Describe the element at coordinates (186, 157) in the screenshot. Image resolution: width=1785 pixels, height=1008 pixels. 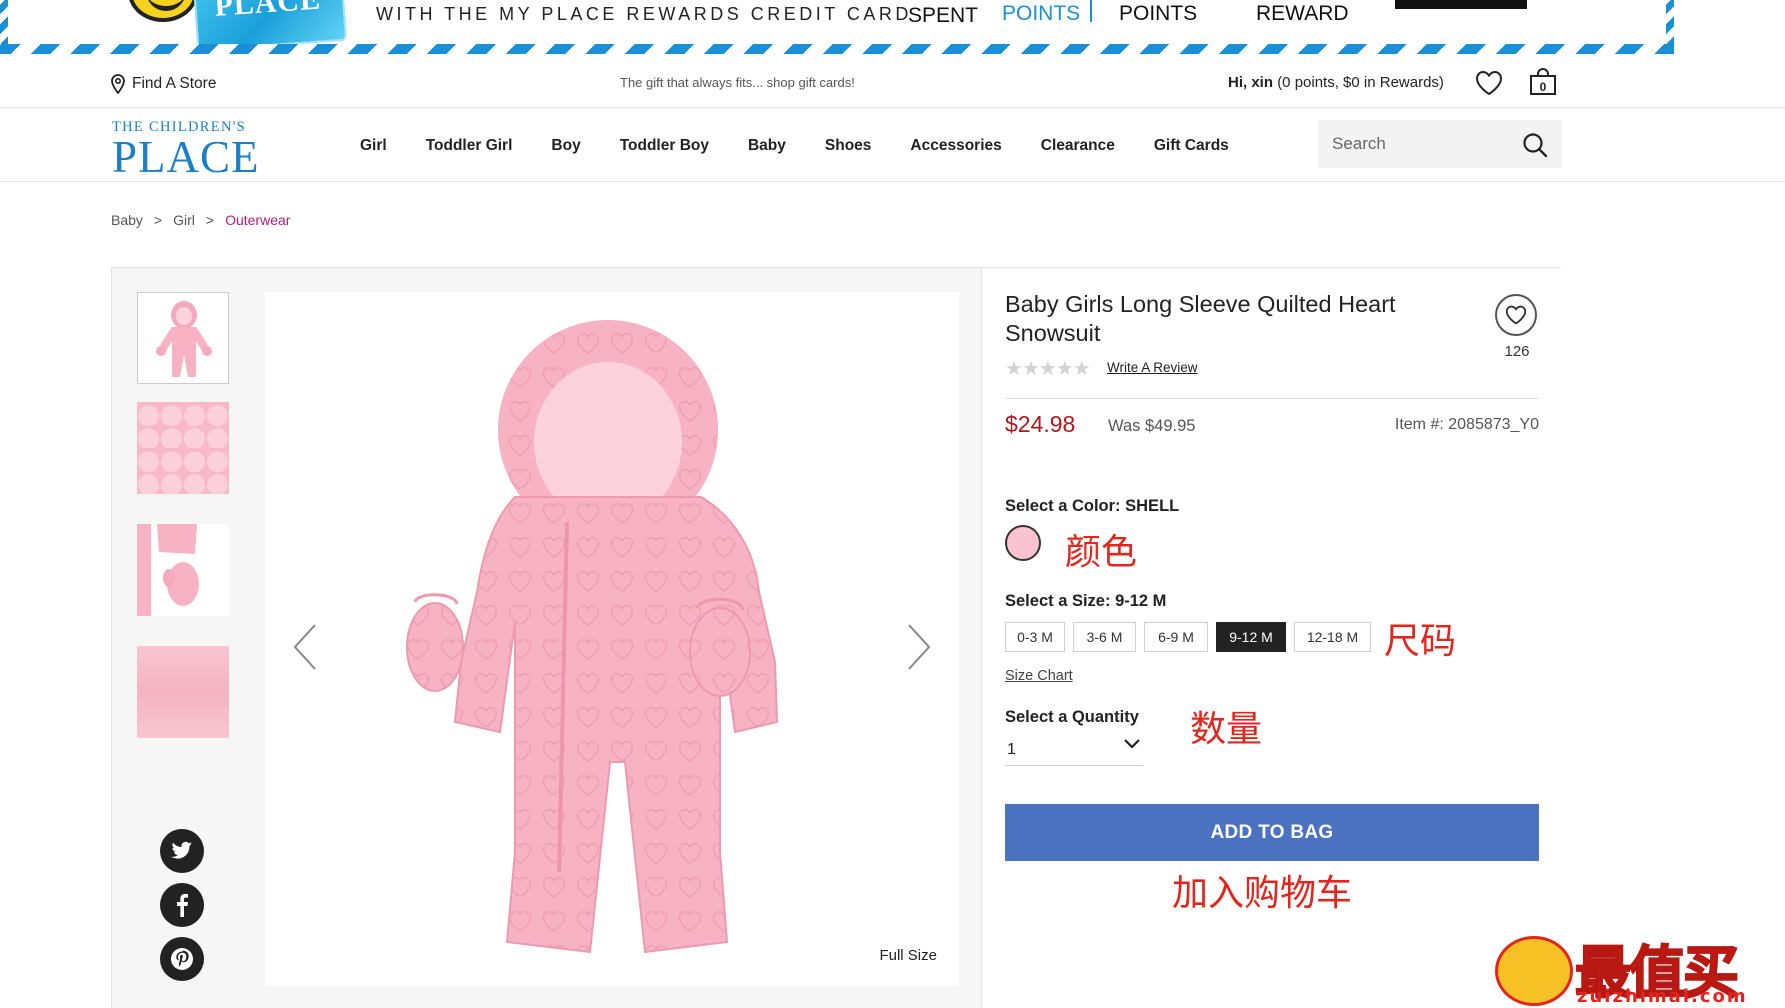
I see `logo-line2: PLACE` at that location.